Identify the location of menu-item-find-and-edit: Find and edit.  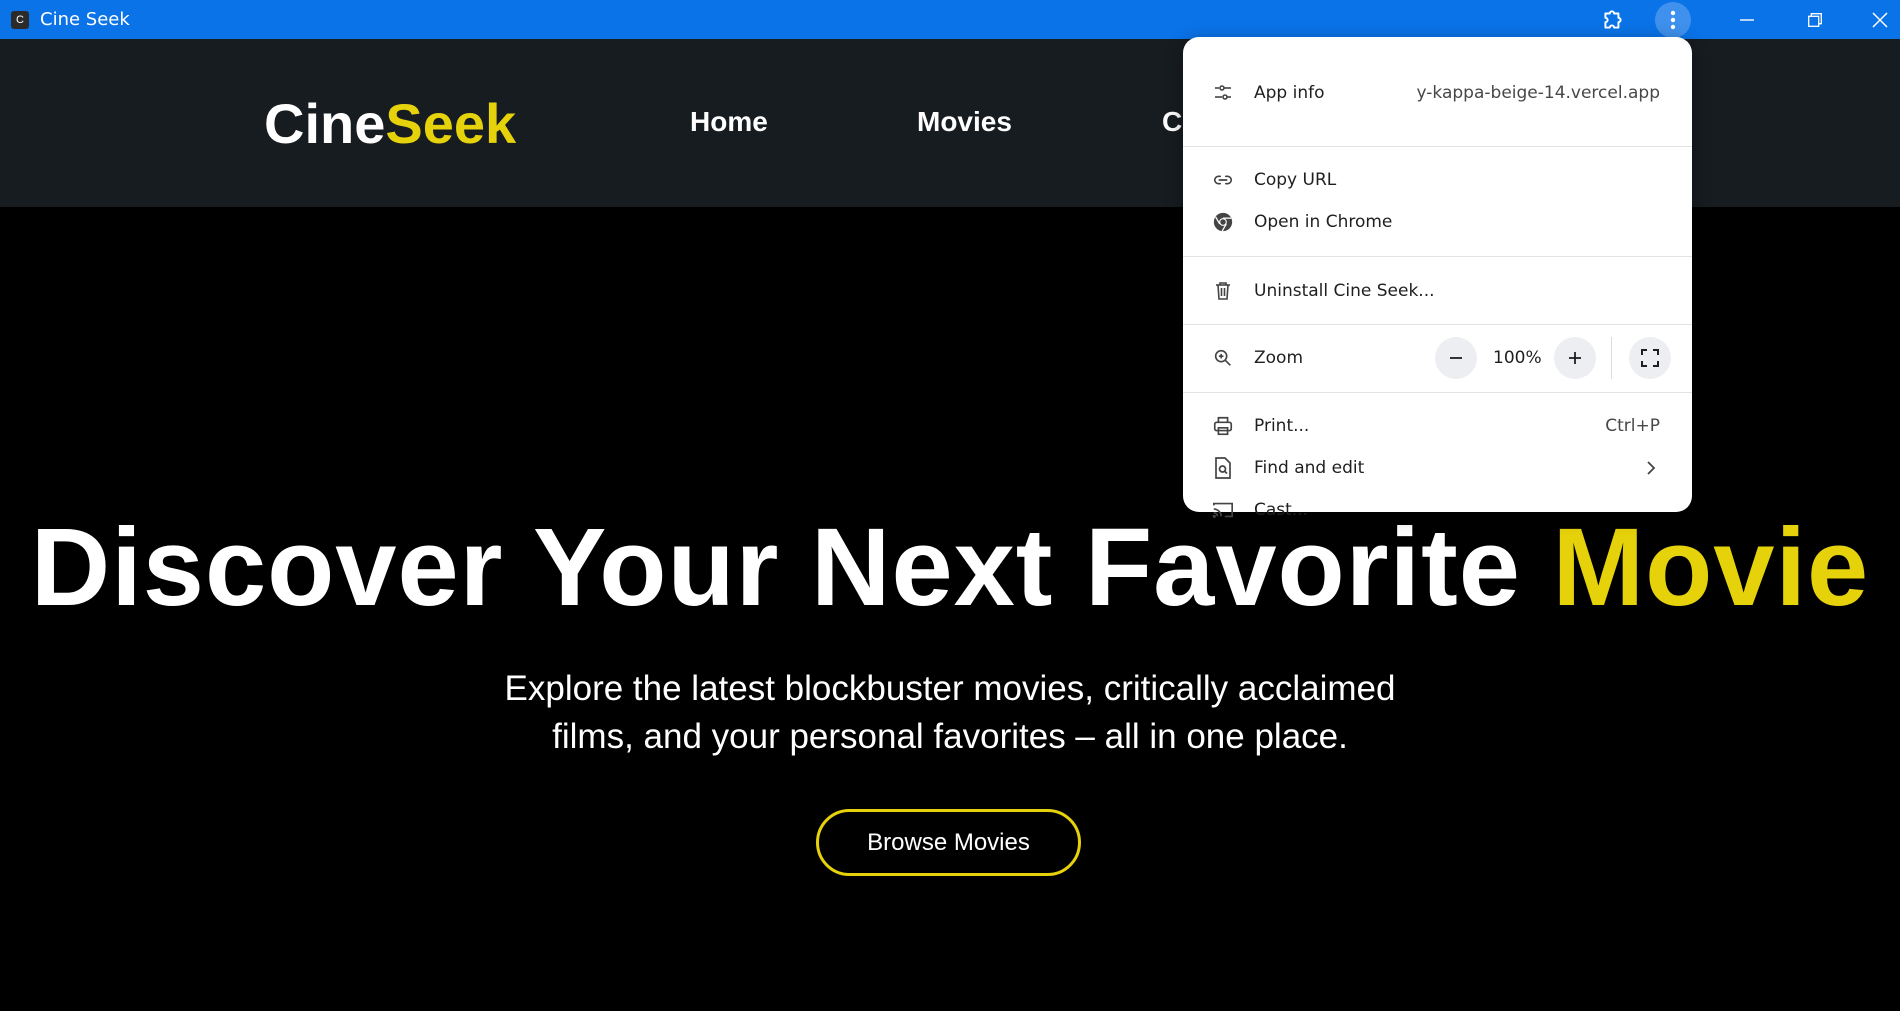
(1437, 468).